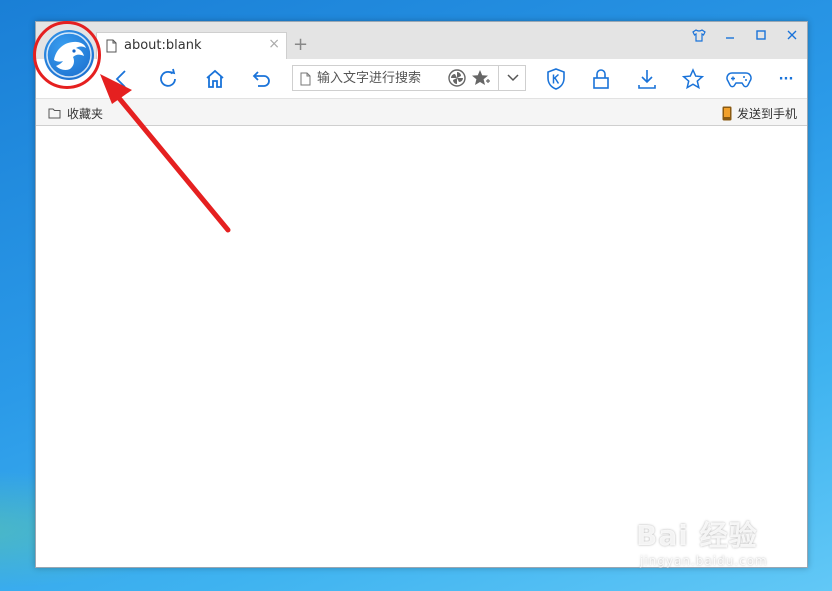  I want to click on tab-about-blank: about:blank ×, so click(191, 45).